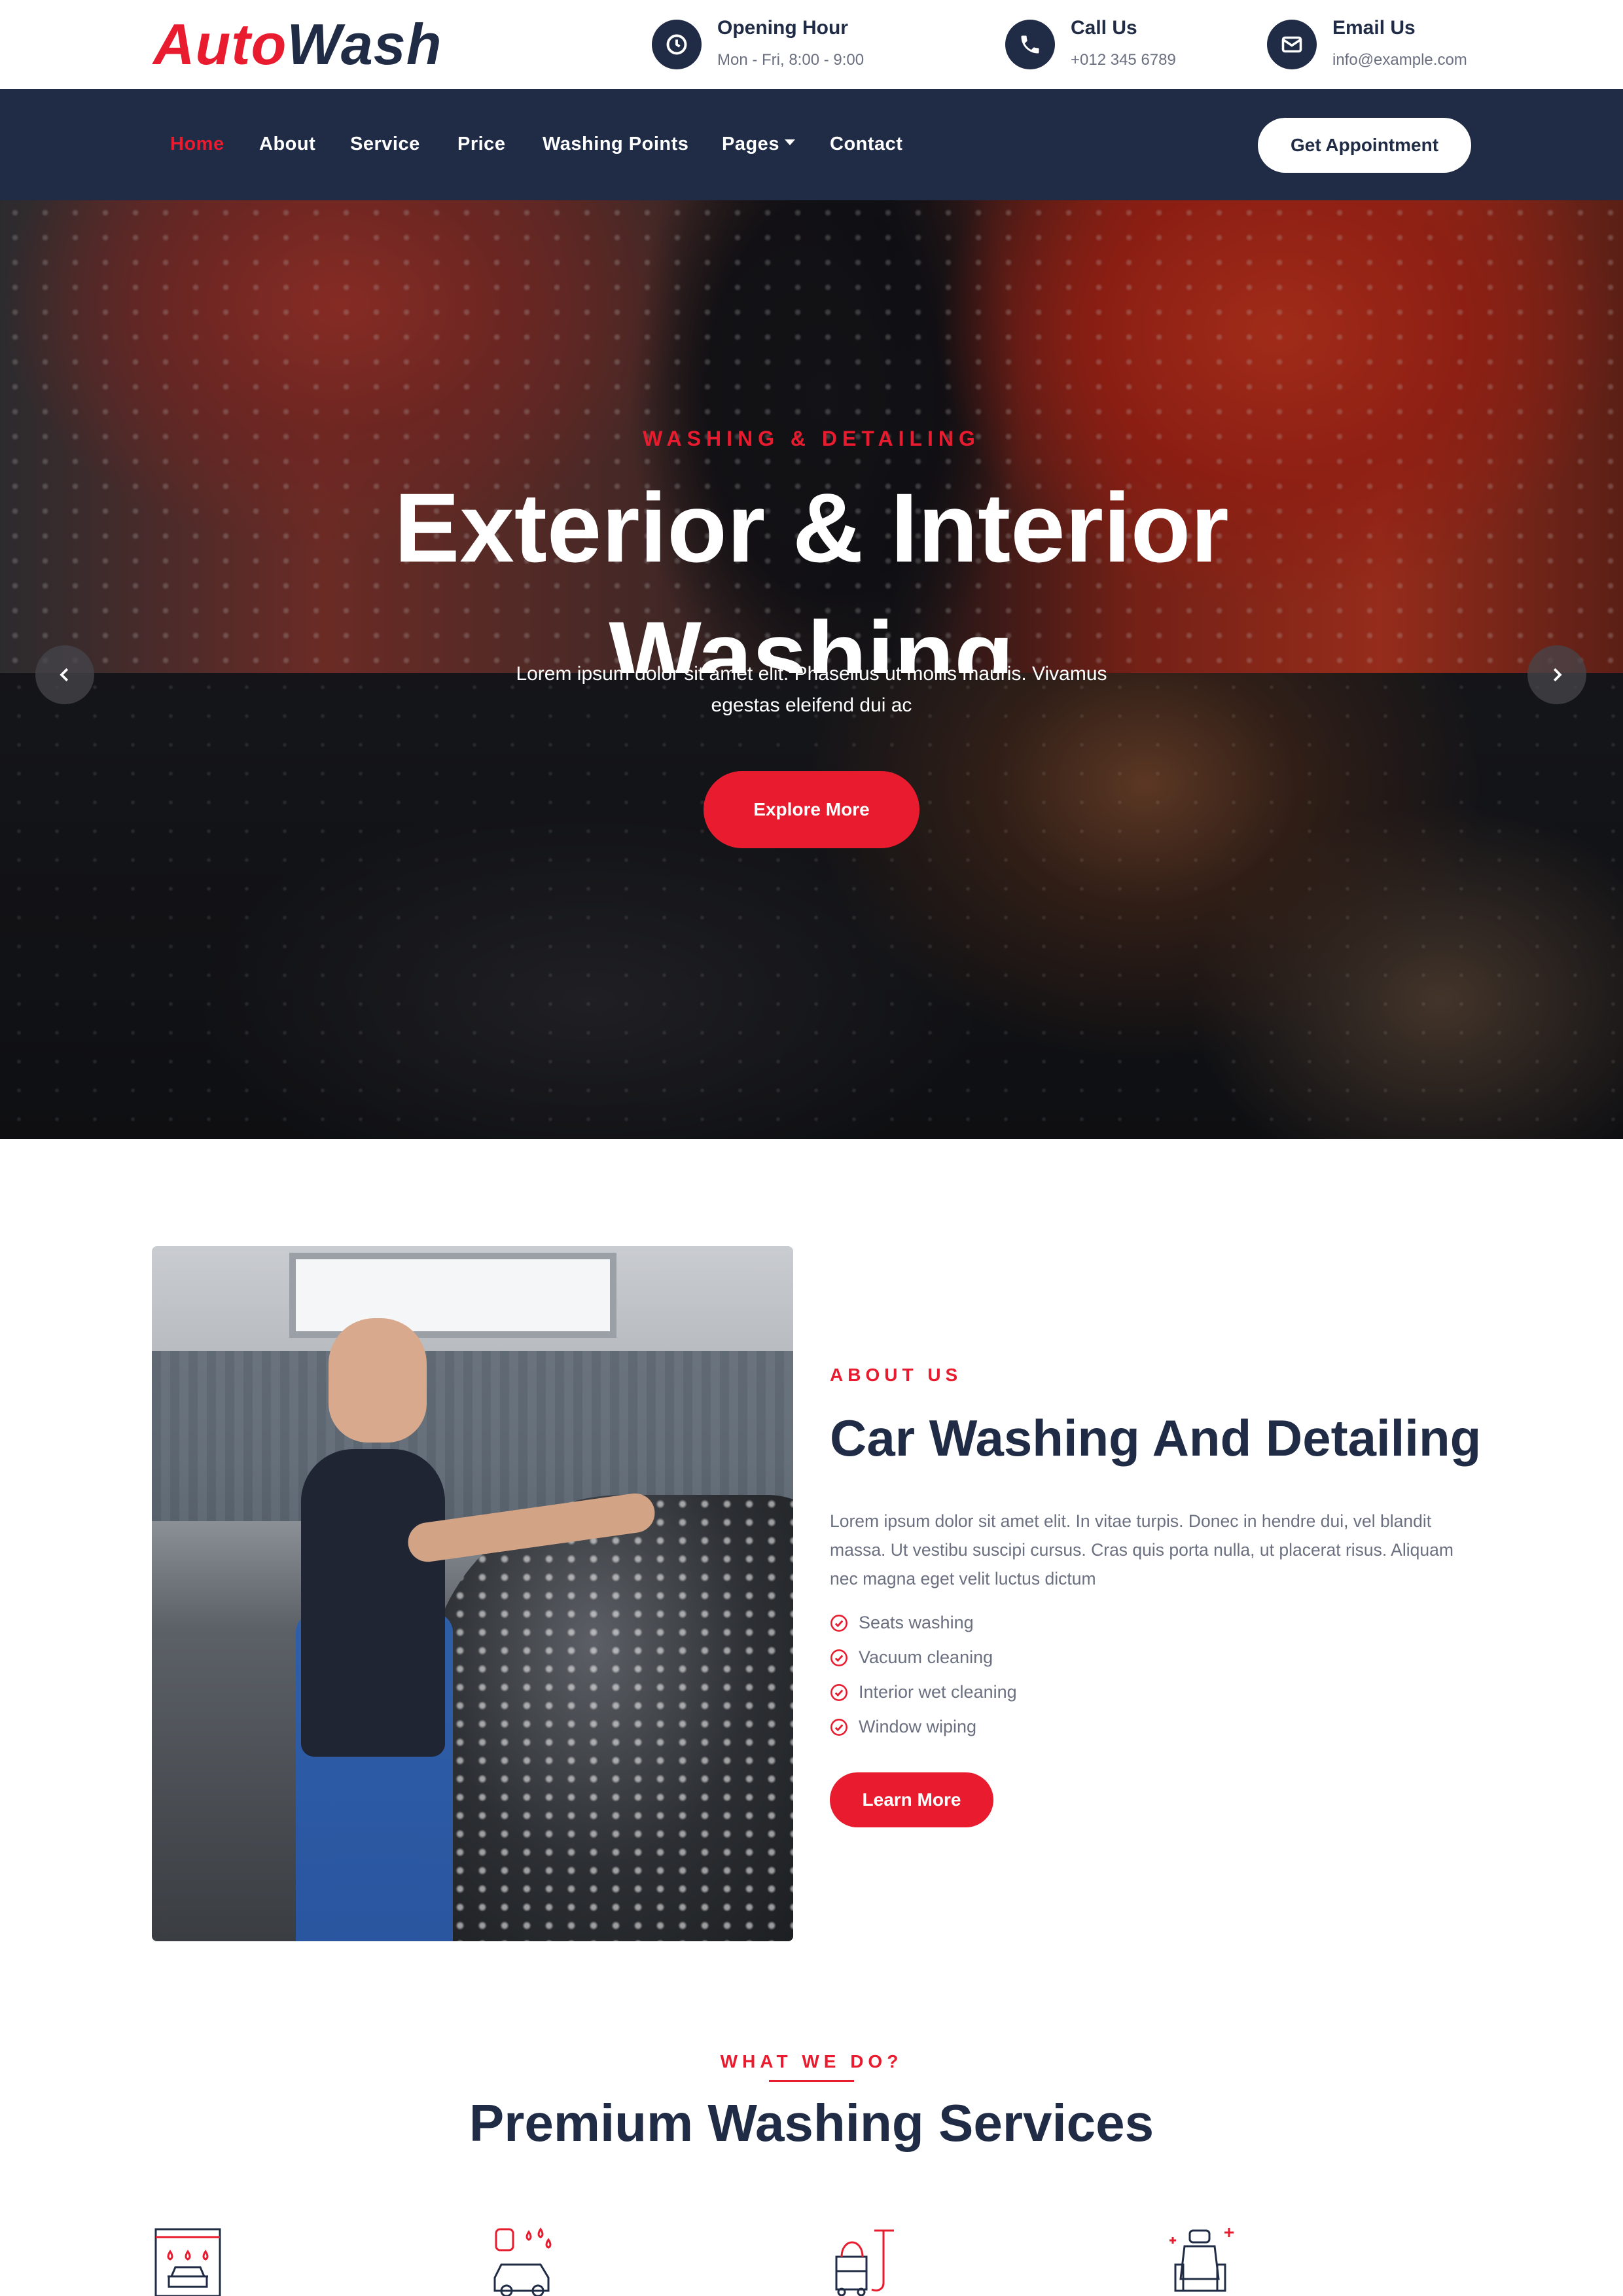  Describe the element at coordinates (811, 2081) in the screenshot. I see `services-eyebrow-underline` at that location.